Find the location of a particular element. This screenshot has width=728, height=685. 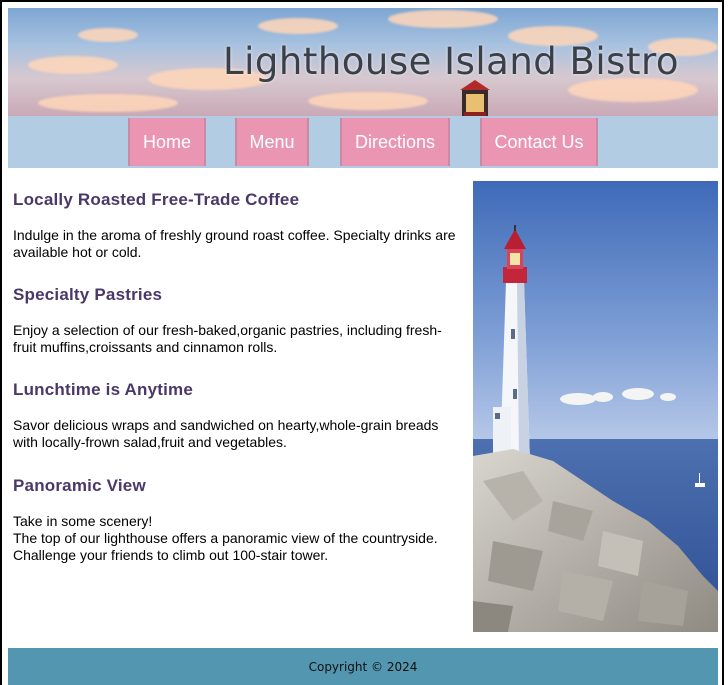

section-heading: Panoramic View is located at coordinates (79, 485).